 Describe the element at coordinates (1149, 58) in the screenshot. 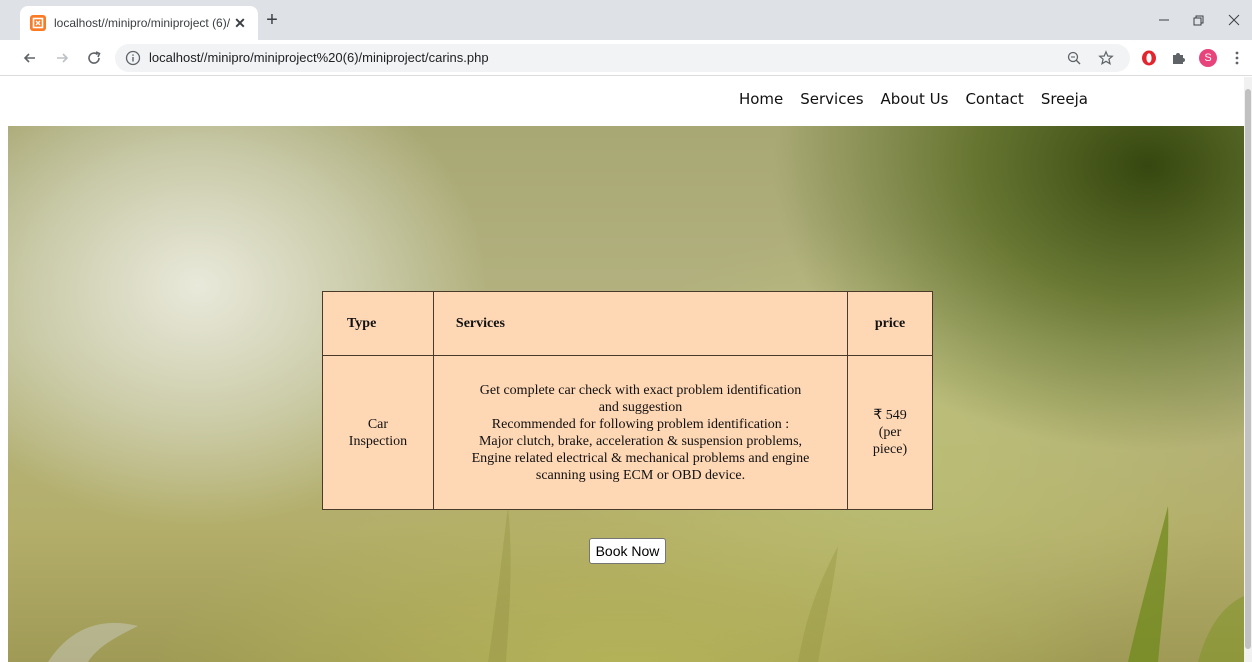

I see `opera-icon` at that location.